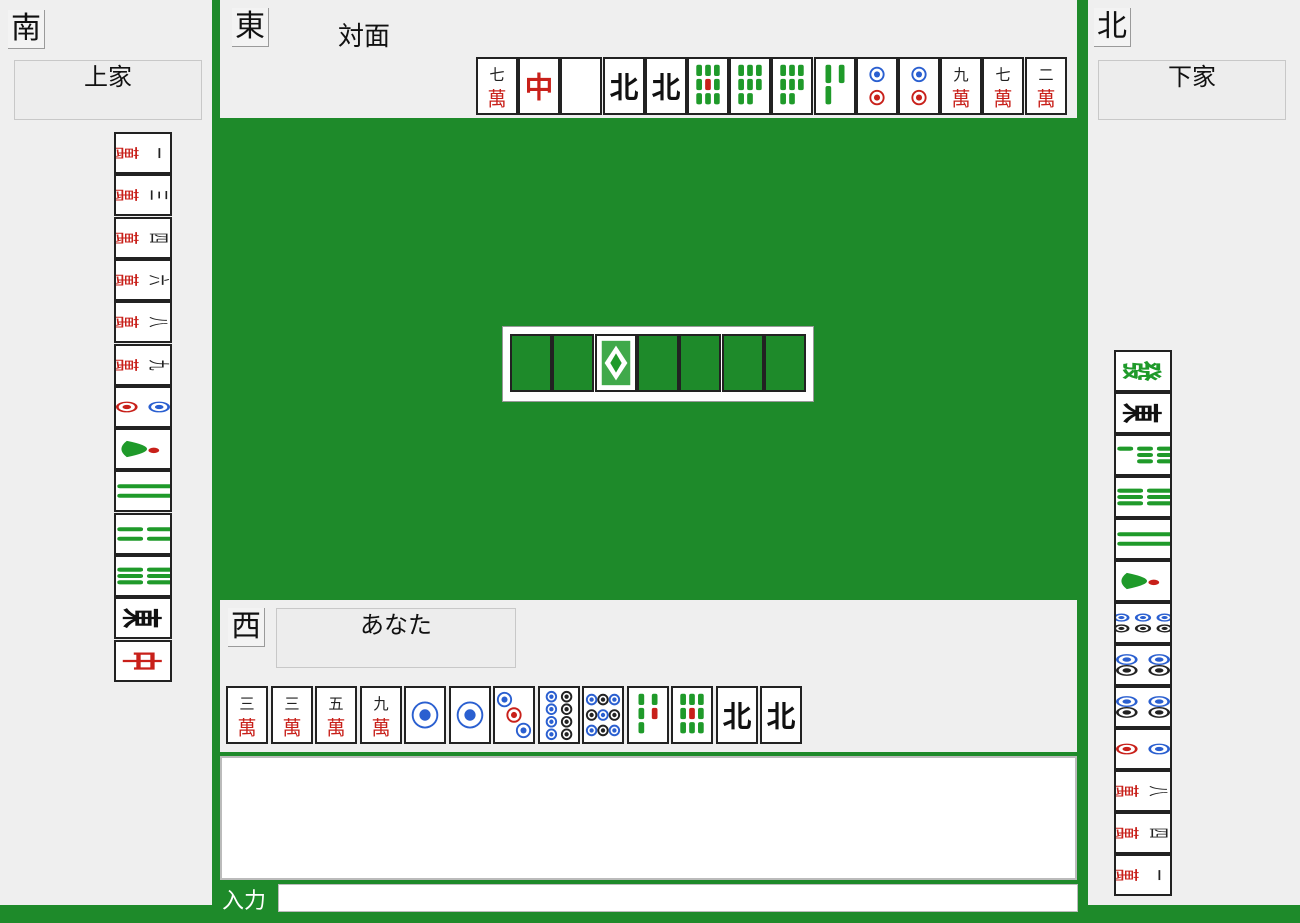  I want to click on right-hand-tile: 四萬, so click(1143, 833).